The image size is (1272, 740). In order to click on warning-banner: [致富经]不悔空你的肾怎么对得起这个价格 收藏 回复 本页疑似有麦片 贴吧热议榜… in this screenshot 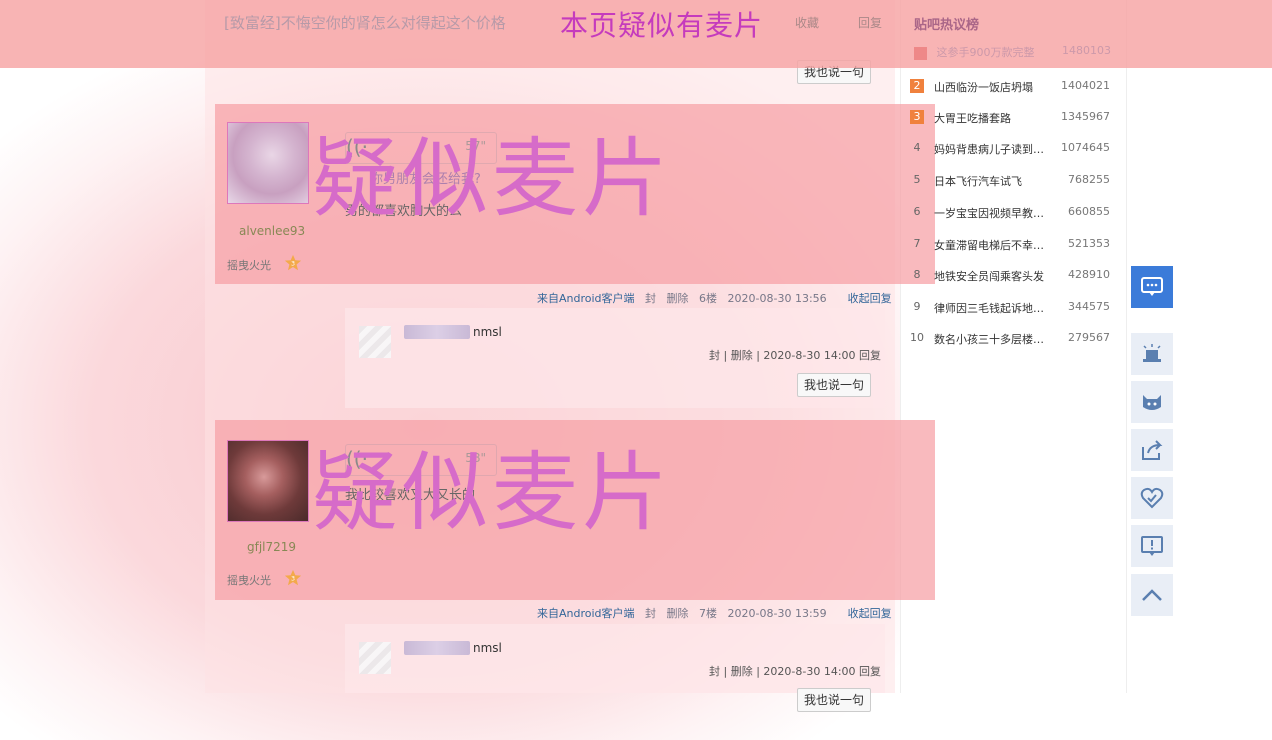, I will do `click(636, 34)`.